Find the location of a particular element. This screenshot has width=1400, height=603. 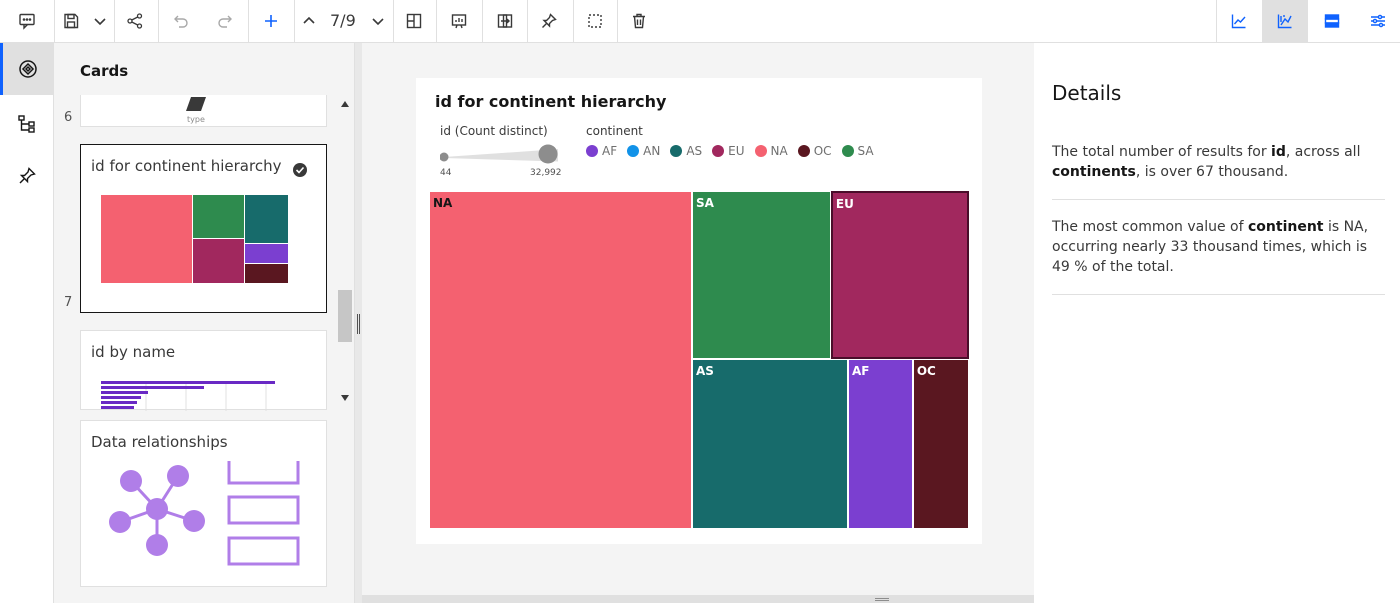

chart-properties-icon is located at coordinates (1285, 21).